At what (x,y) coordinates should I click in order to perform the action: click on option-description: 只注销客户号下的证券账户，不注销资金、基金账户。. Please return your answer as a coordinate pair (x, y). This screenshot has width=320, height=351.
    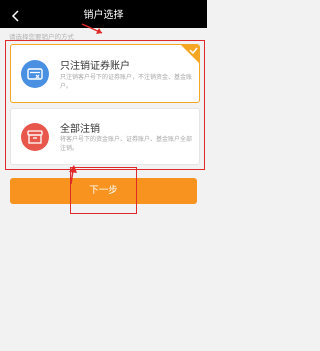
    Looking at the image, I should click on (126, 82).